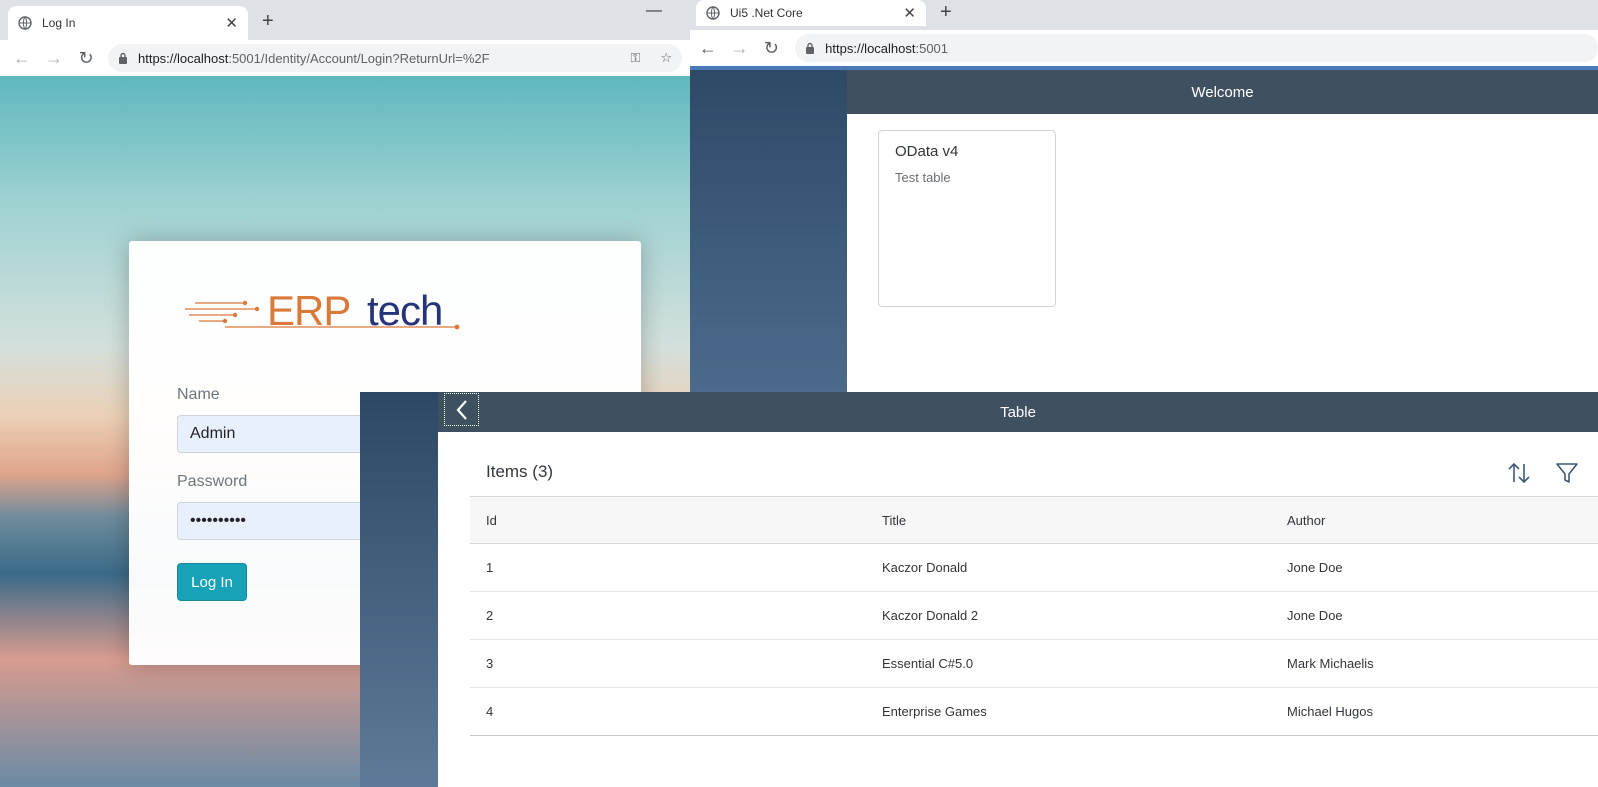  What do you see at coordinates (811, 13) in the screenshot?
I see `tab-ui5-net-core: Ui5 .Net Core ✕` at bounding box center [811, 13].